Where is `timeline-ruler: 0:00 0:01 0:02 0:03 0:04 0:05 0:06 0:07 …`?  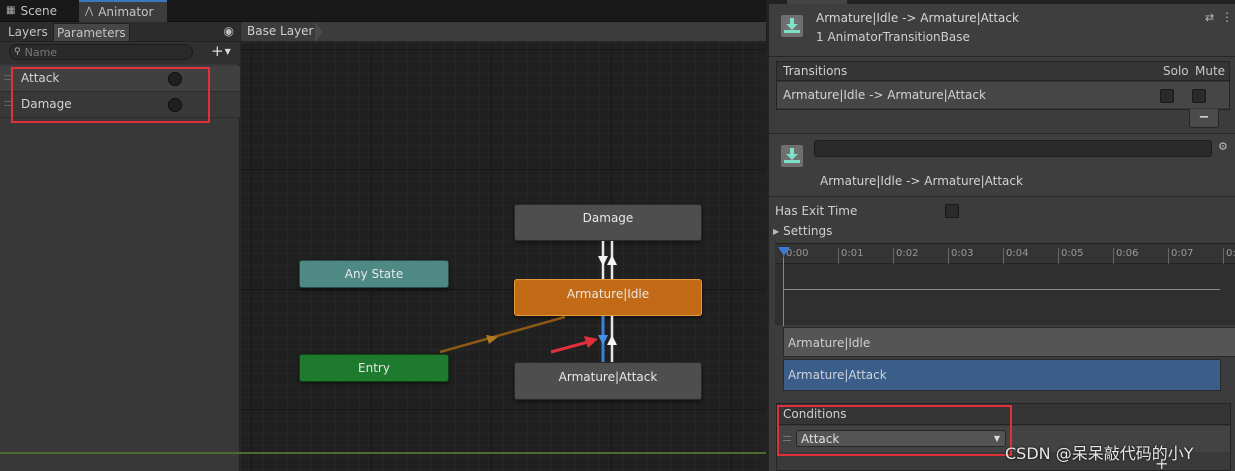
timeline-ruler: 0:00 0:01 0:02 0:03 0:04 0:05 0:06 0:07 … is located at coordinates (1005, 254).